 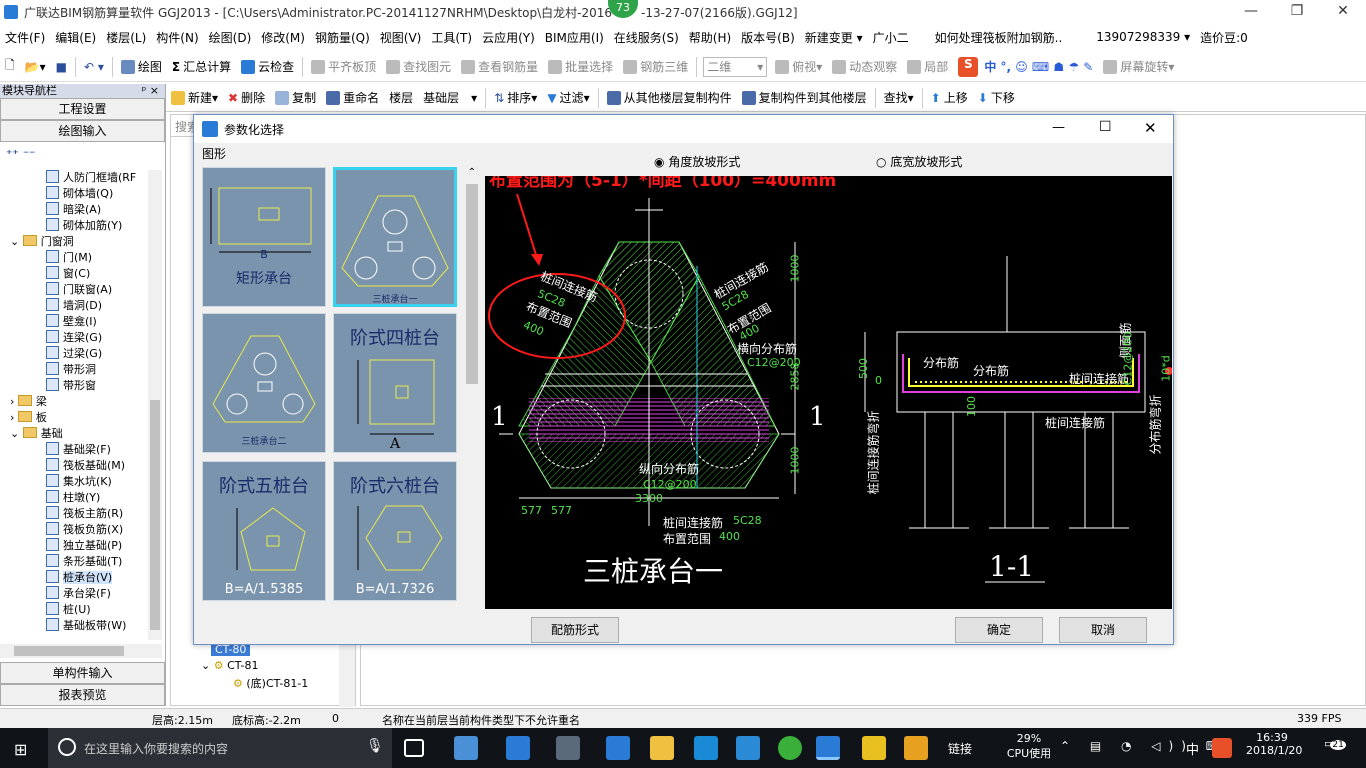 I want to click on floor-select: 基础层 ▾, so click(x=450, y=97).